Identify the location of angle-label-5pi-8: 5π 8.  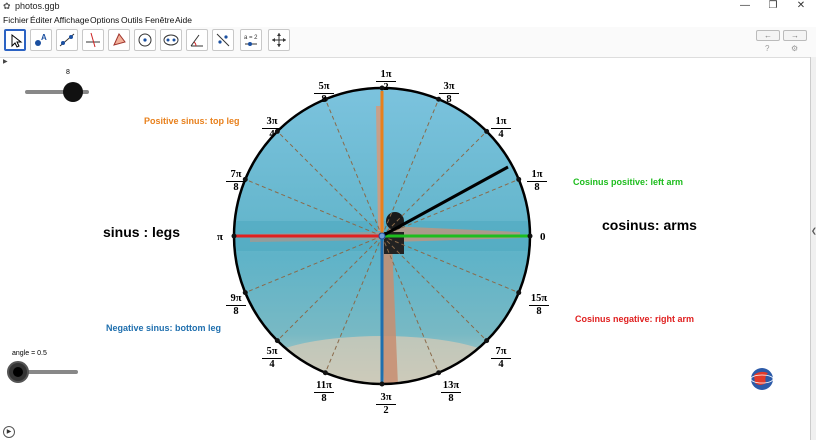
(324, 93).